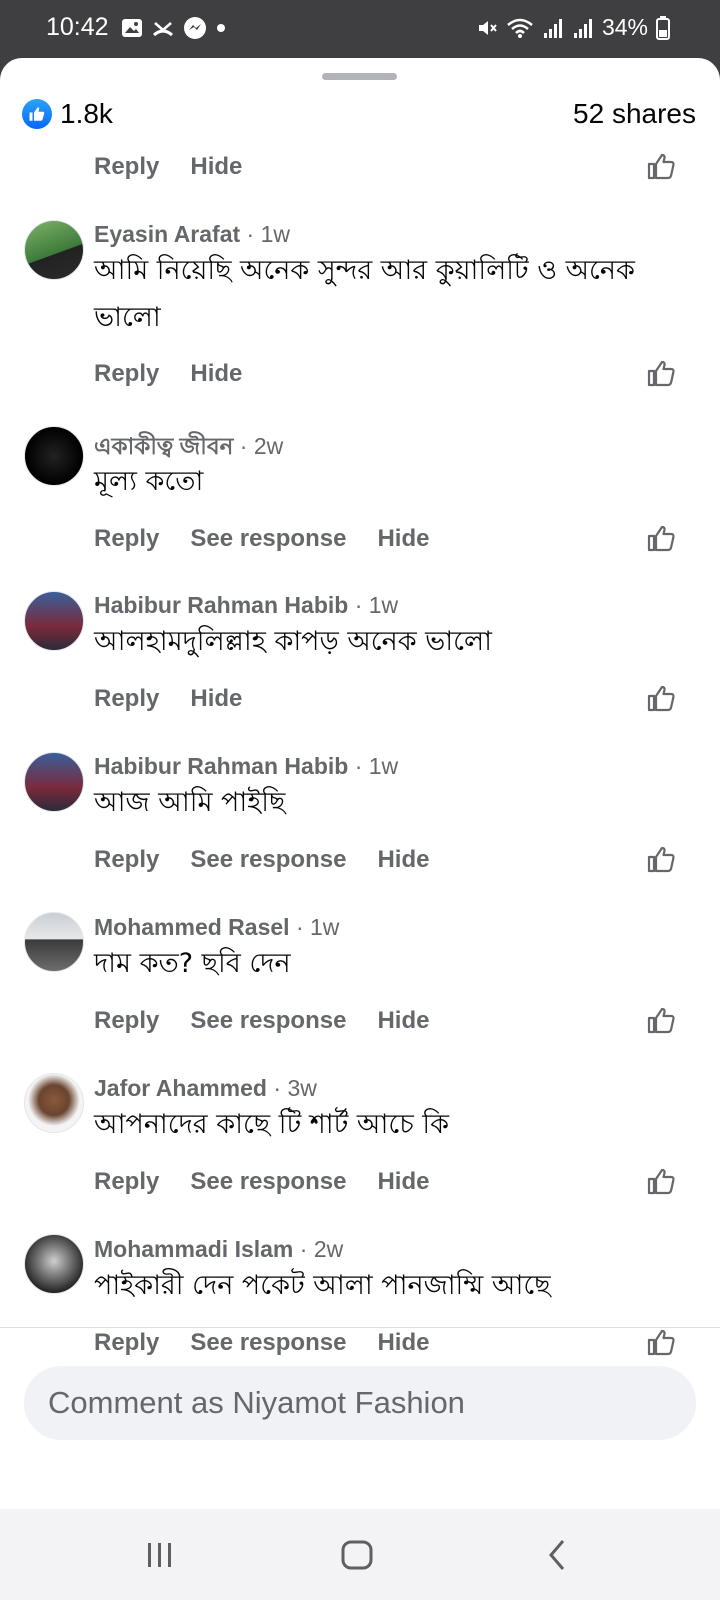 Image resolution: width=720 pixels, height=1600 pixels. Describe the element at coordinates (360, 1403) in the screenshot. I see `comment-input` at that location.